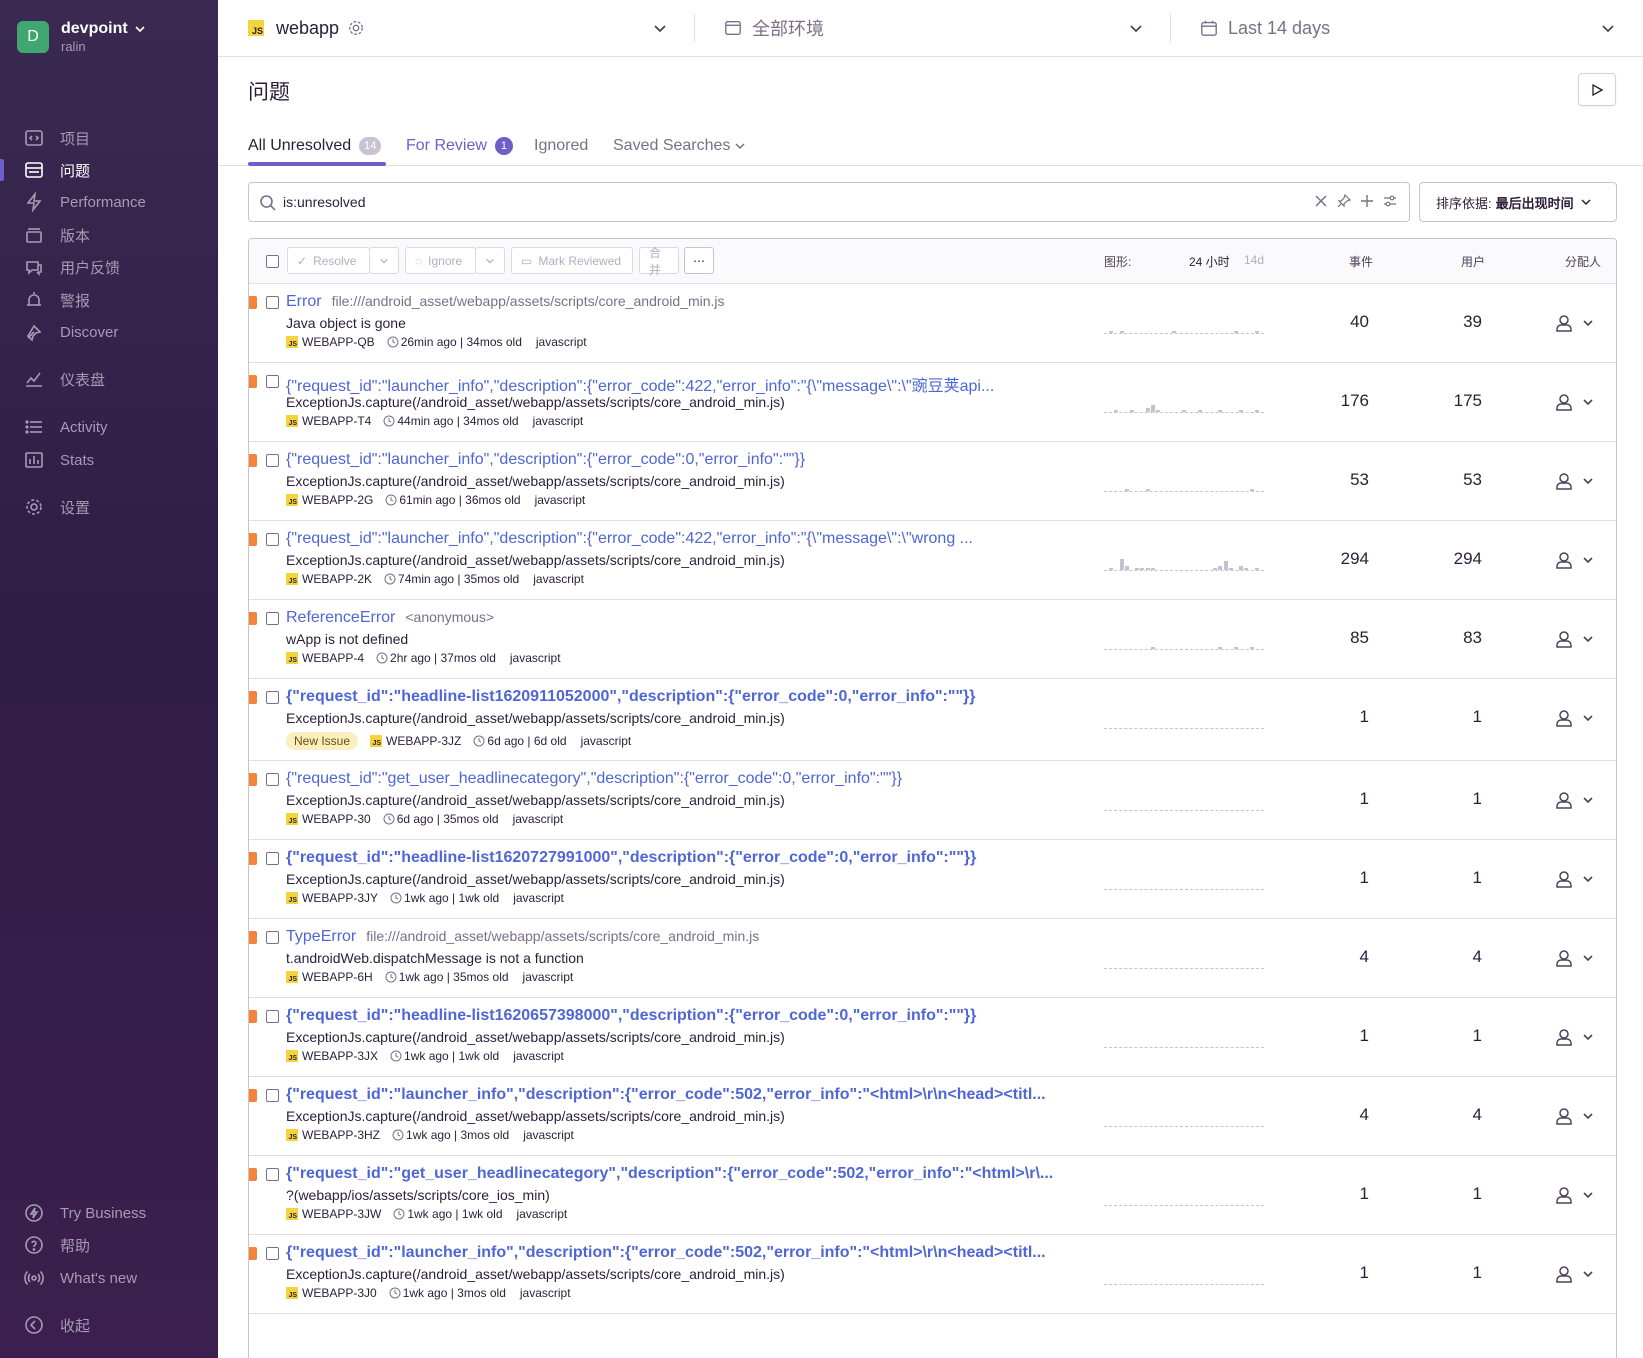  I want to click on nav-collapse: 收起, so click(109, 1325).